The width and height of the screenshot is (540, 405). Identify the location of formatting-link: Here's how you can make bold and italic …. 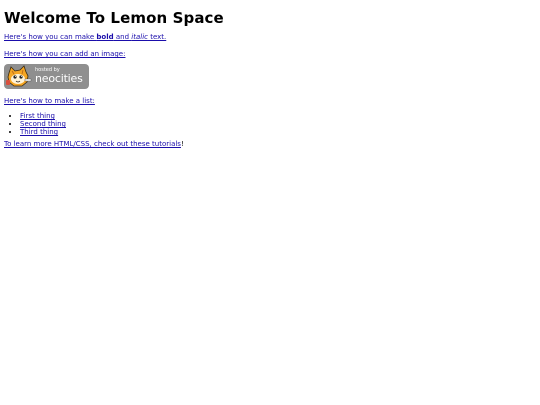
(85, 37).